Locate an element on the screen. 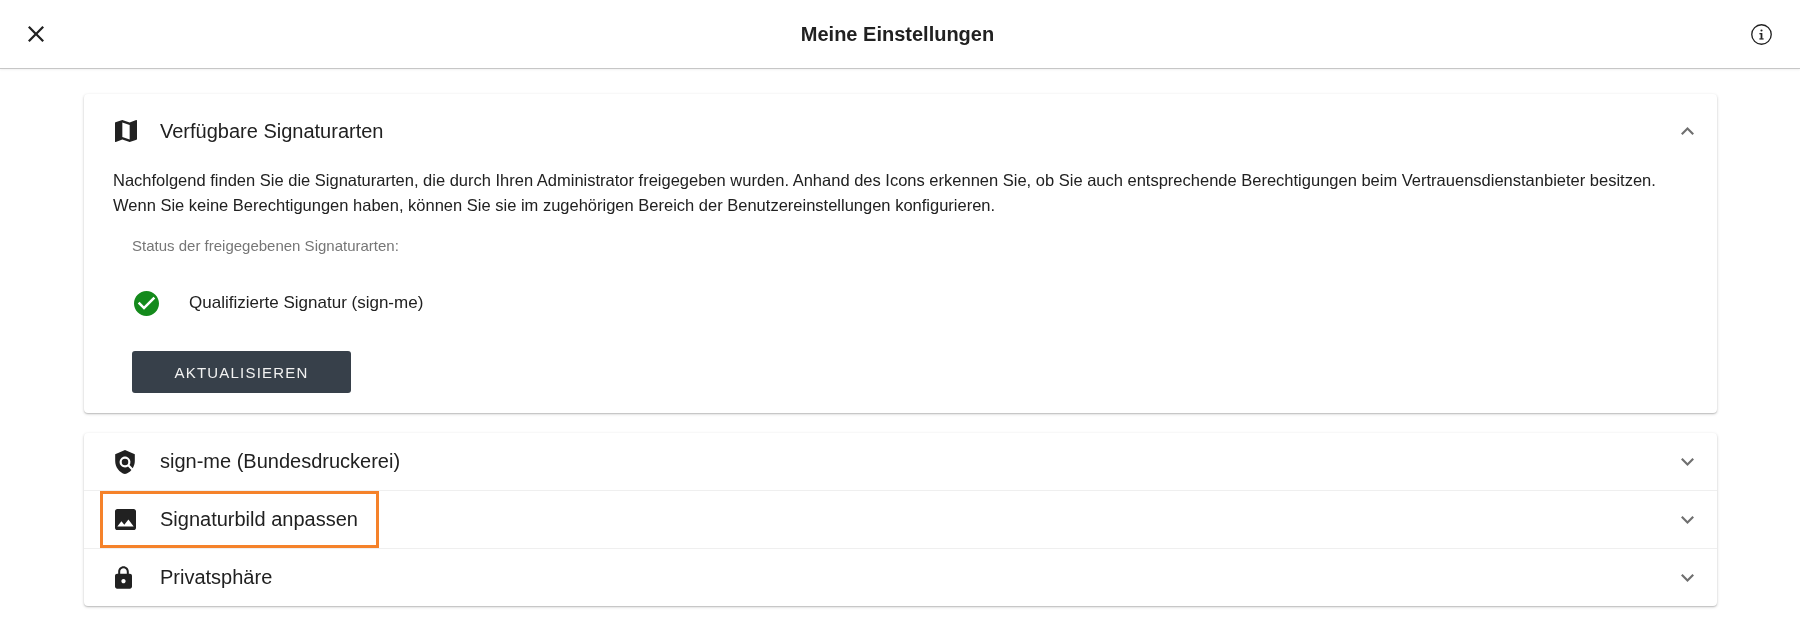  signature-type-label: Qualifizierte Signatur (sign-me) is located at coordinates (306, 303).